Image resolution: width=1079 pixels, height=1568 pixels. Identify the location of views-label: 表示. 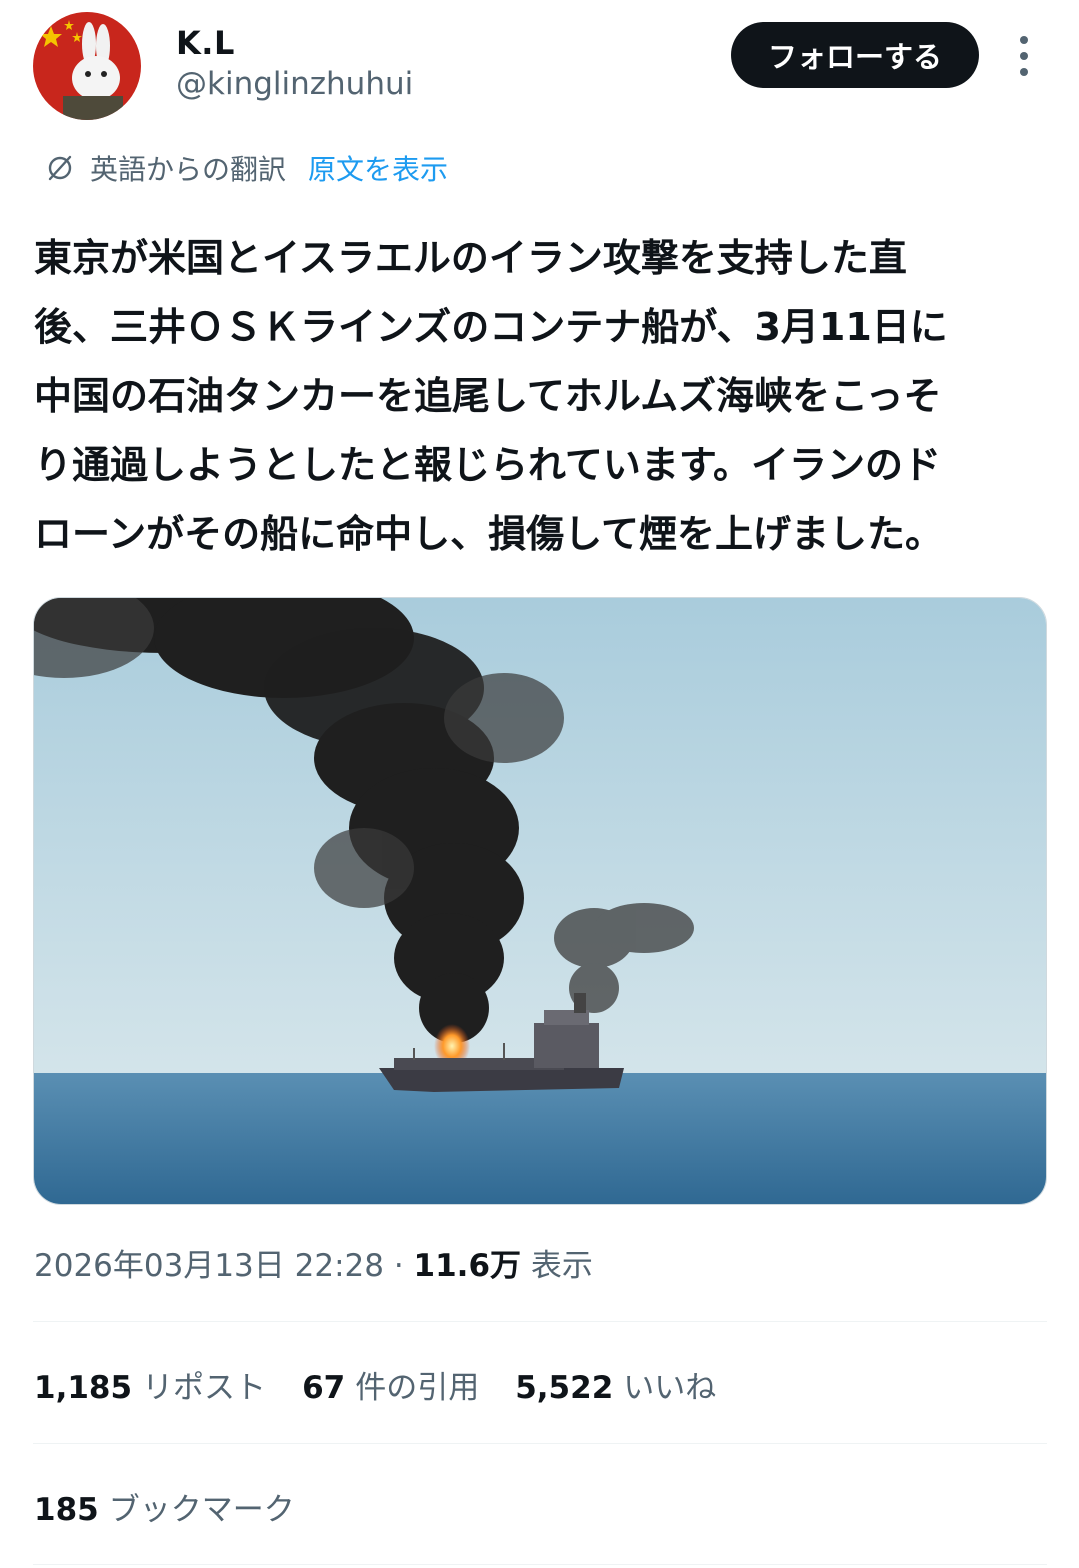
(561, 1266).